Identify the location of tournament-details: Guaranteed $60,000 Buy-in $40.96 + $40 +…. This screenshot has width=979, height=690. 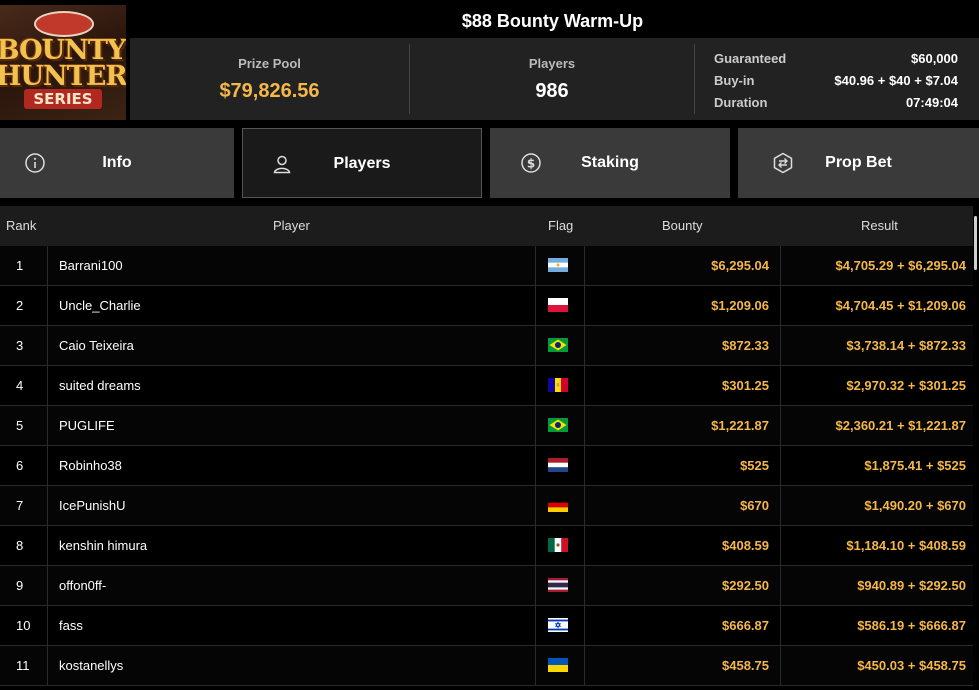
(836, 81).